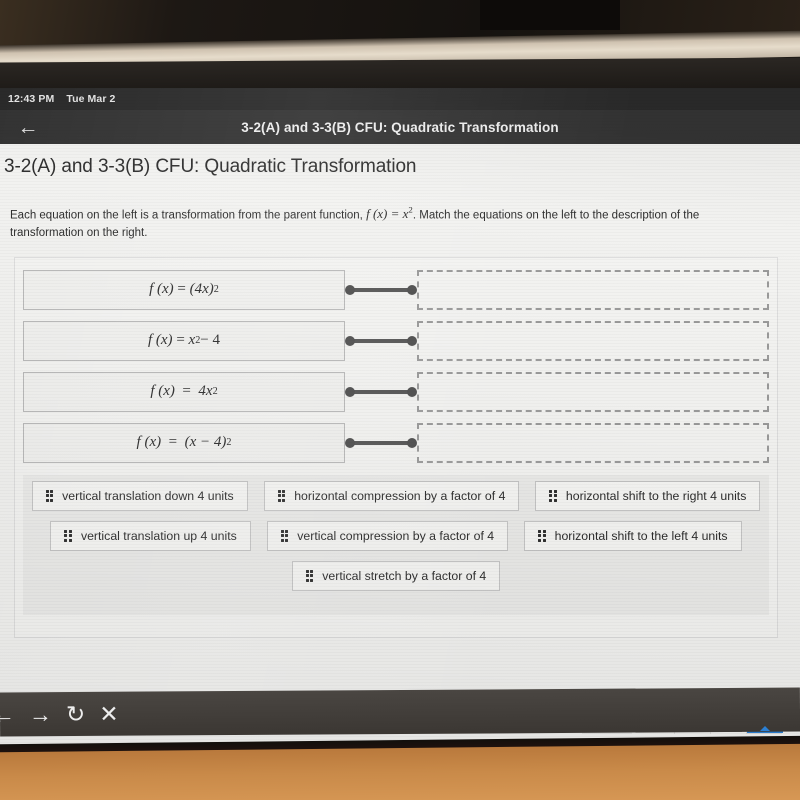  Describe the element at coordinates (108, 713) in the screenshot. I see `close-icon: ✕` at that location.